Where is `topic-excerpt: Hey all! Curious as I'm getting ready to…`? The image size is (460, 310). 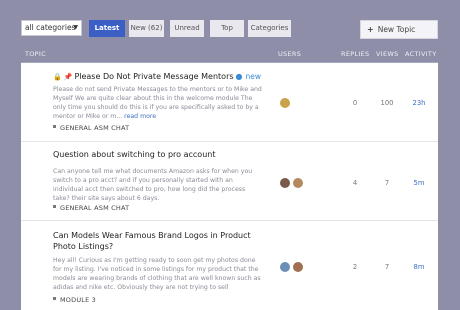 topic-excerpt: Hey all! Curious as I'm getting ready to… is located at coordinates (158, 274).